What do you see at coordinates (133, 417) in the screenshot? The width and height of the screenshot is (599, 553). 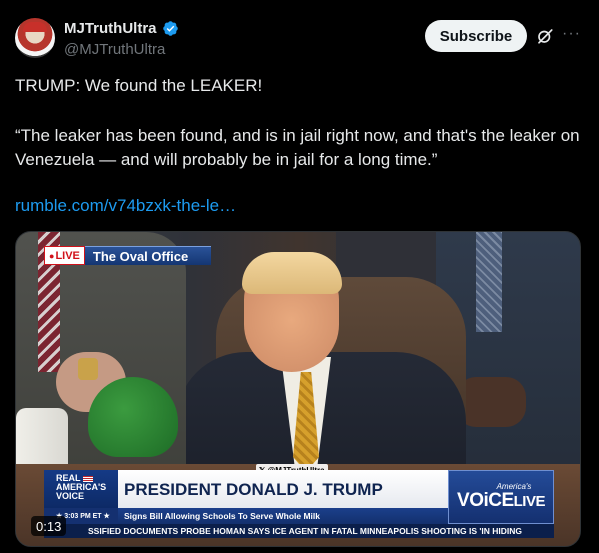 I see `green-cap` at bounding box center [133, 417].